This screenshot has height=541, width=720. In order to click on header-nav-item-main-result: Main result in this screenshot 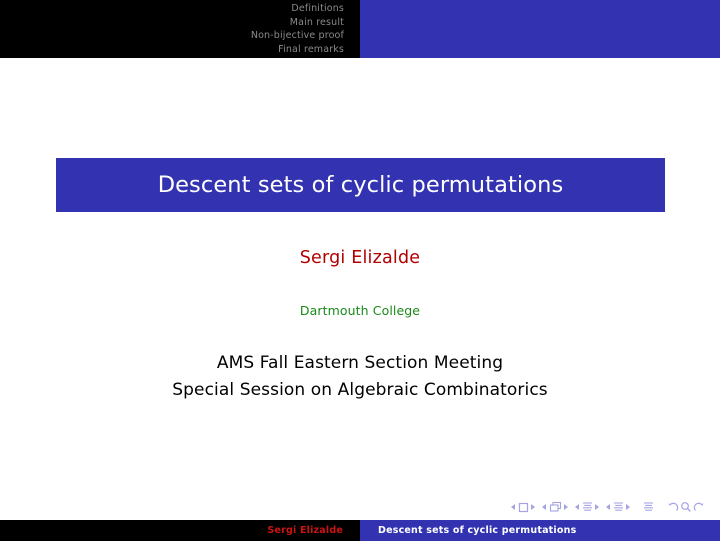, I will do `click(172, 23)`.